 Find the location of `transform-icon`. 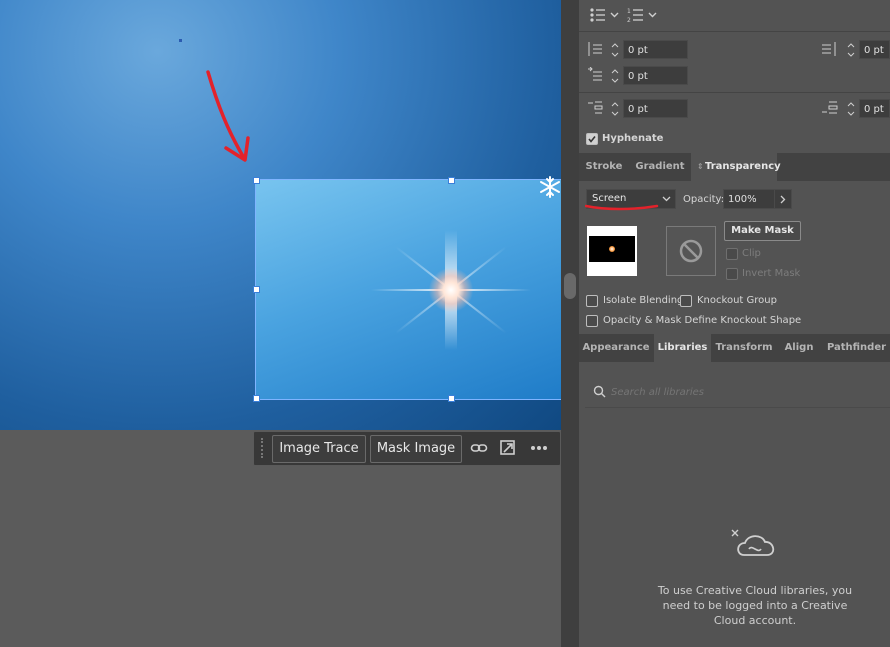

transform-icon is located at coordinates (508, 448).